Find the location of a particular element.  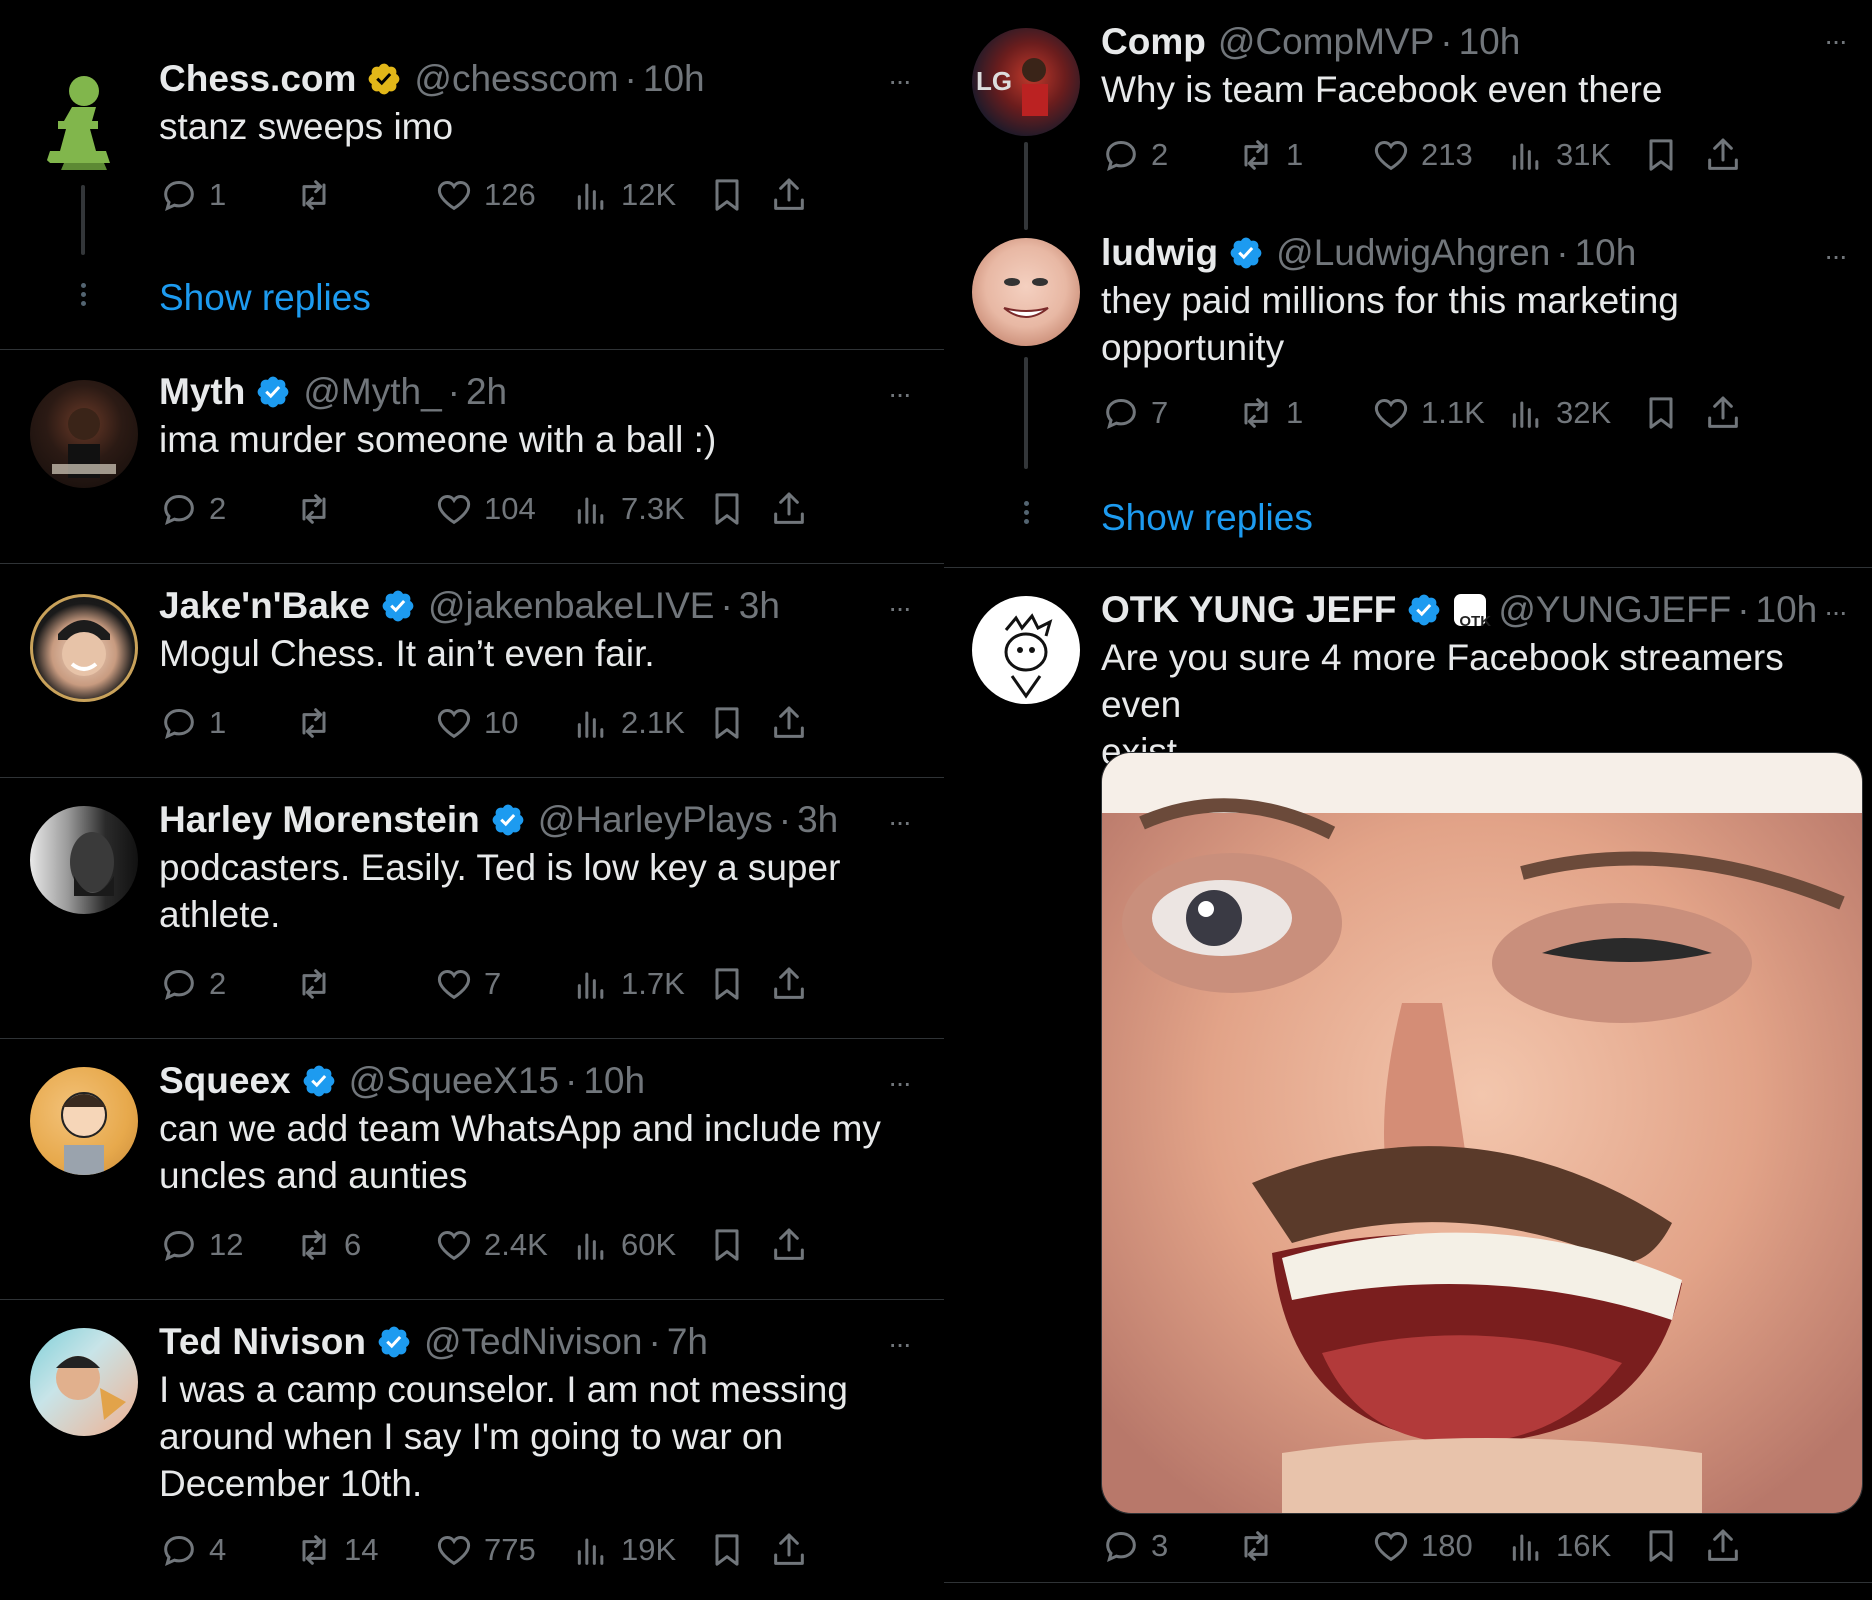

reply-icon-button: 4 is located at coordinates (192, 1550).